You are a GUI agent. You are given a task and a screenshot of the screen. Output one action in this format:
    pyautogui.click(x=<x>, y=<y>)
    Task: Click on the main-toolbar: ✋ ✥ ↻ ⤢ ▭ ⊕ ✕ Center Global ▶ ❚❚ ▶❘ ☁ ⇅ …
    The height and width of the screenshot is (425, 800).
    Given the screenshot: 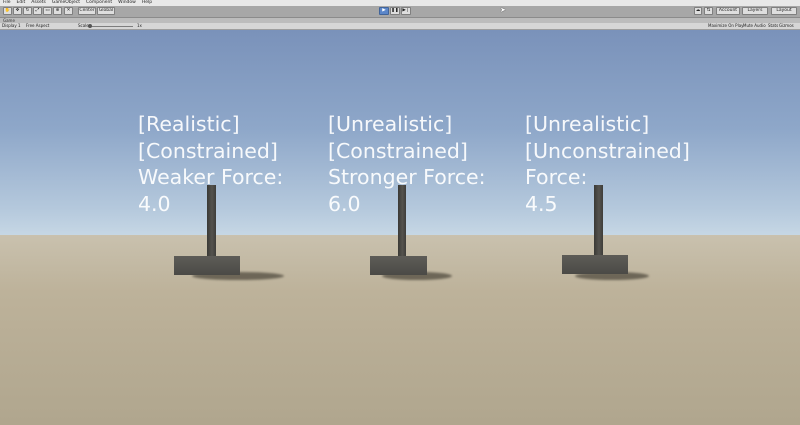 What is the action you would take?
    pyautogui.click(x=400, y=12)
    